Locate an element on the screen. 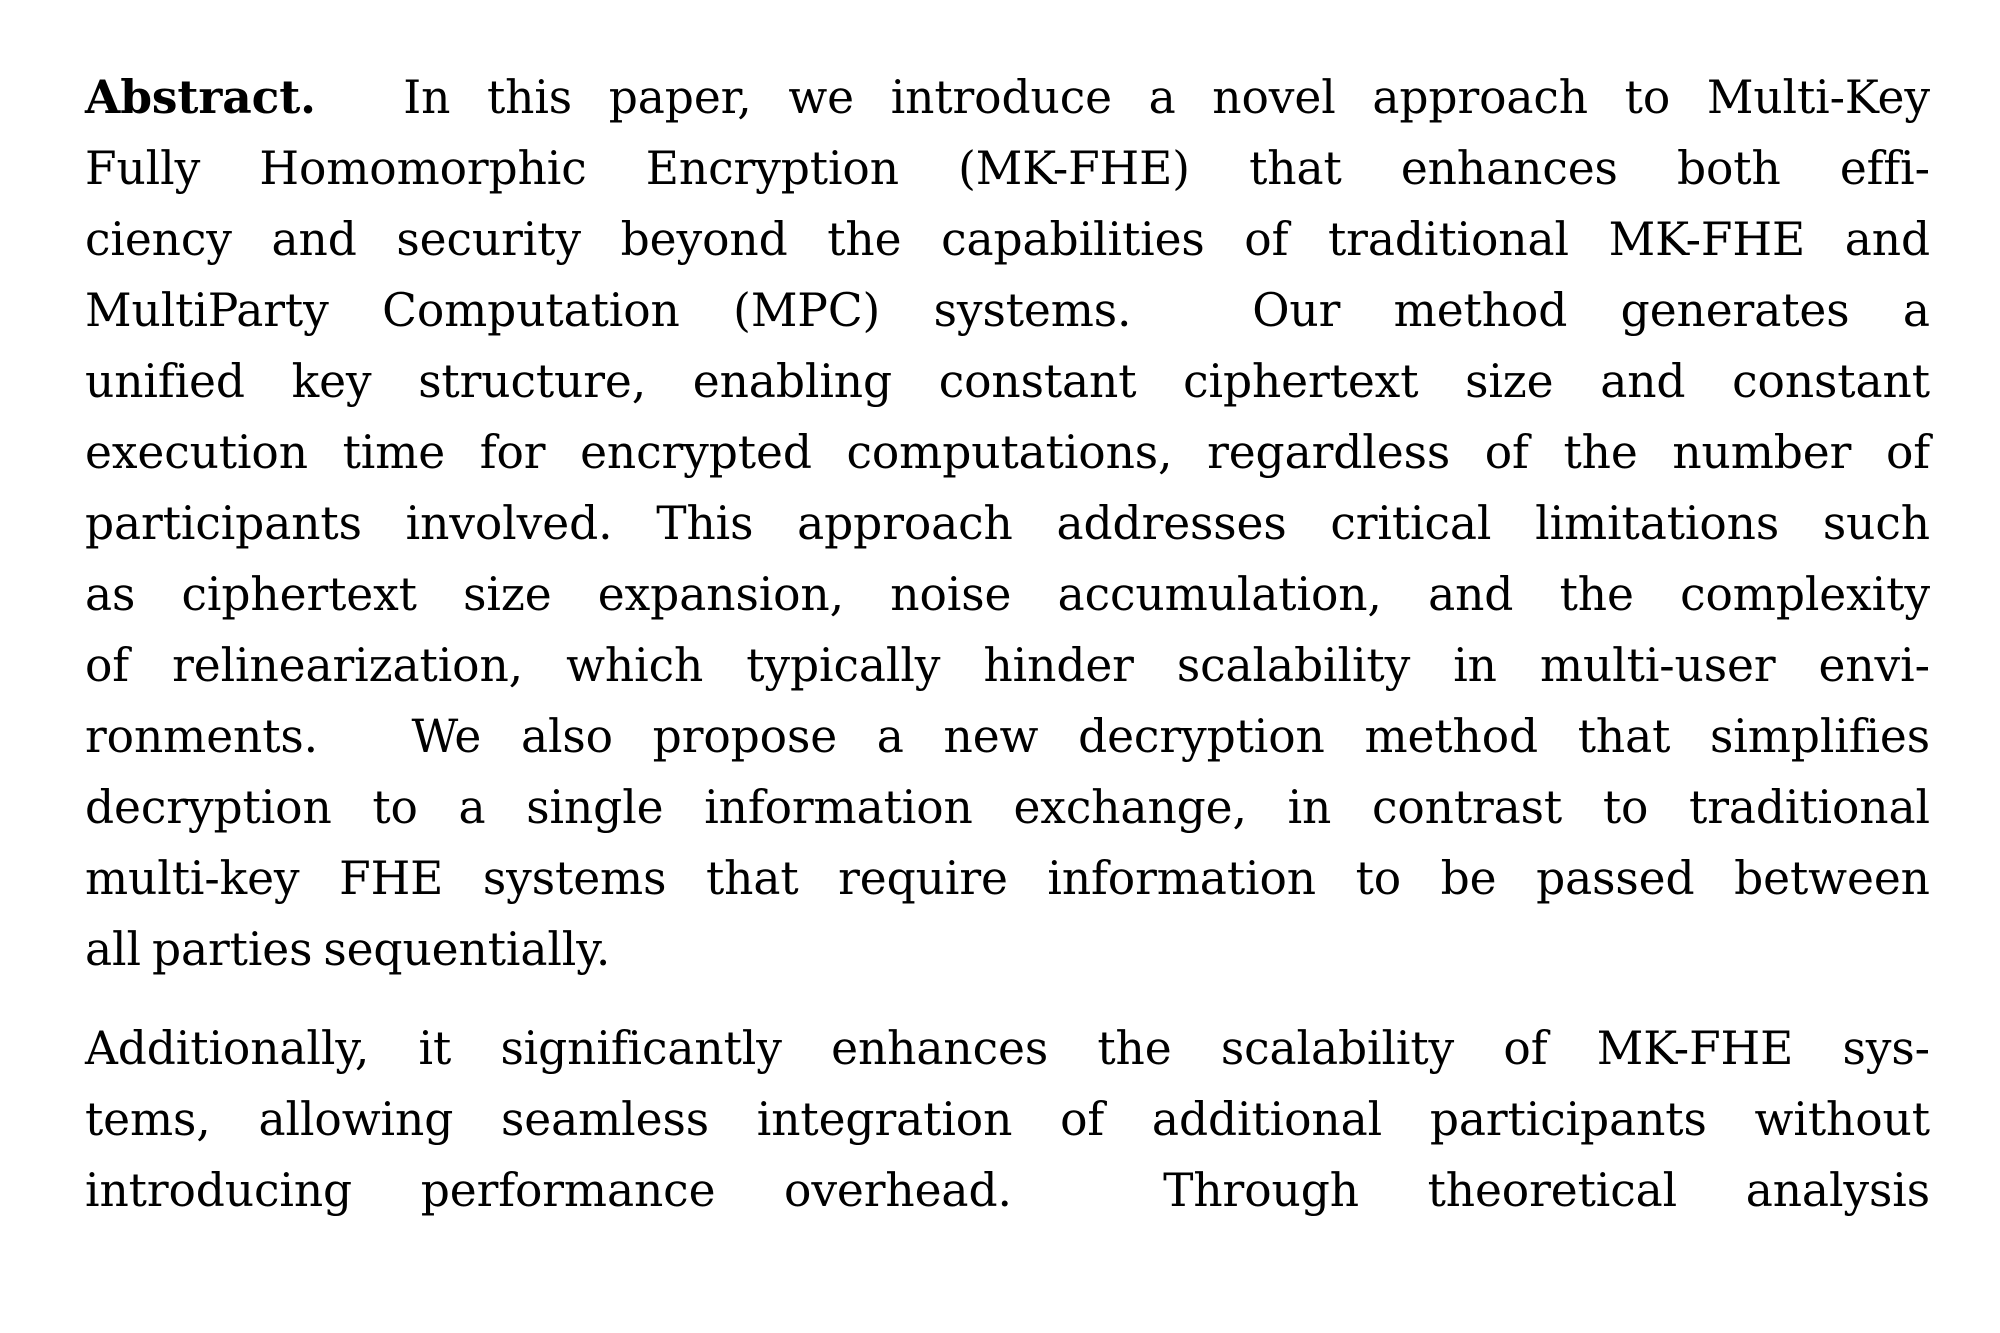  word: Fully is located at coordinates (143, 168).